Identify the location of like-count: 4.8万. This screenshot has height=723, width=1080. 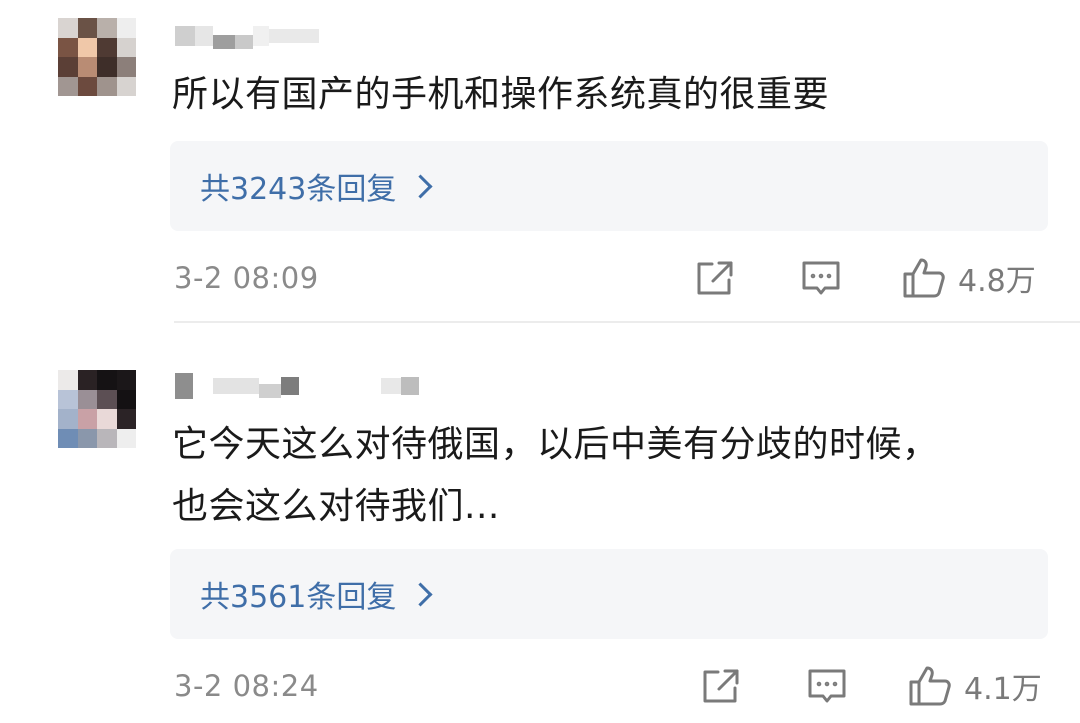
(997, 281).